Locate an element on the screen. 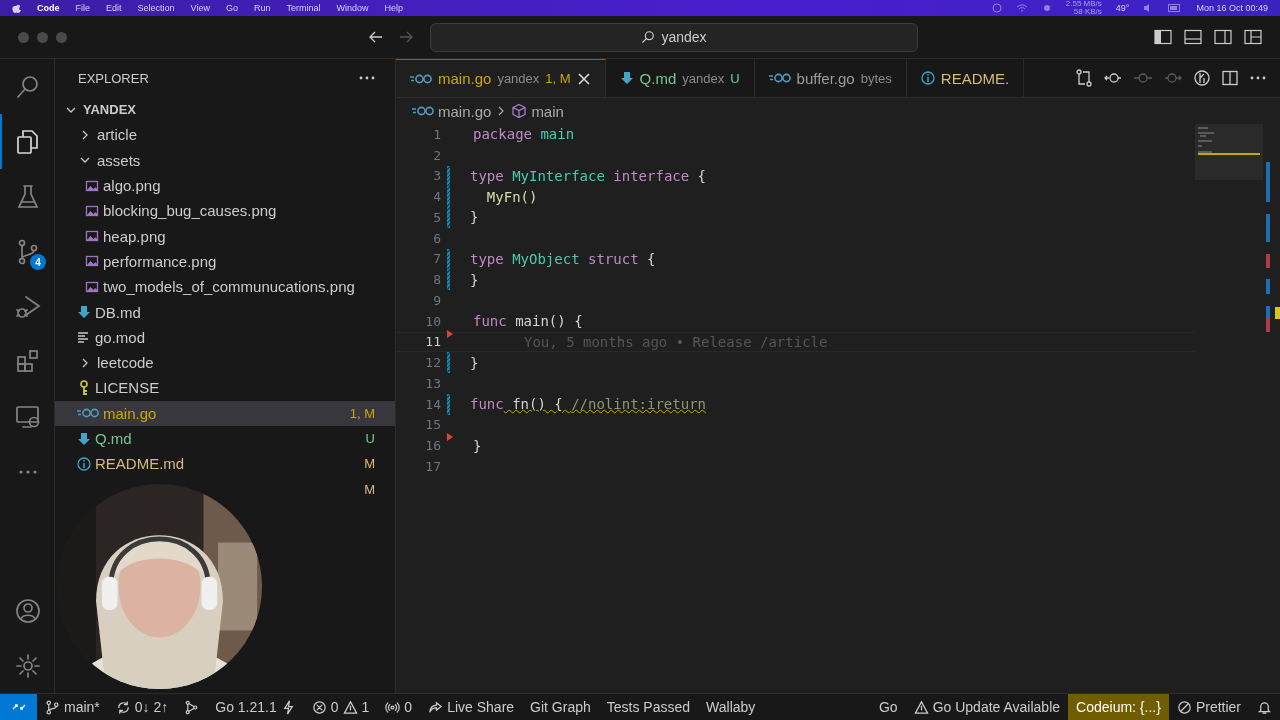 The width and height of the screenshot is (1280, 720). code-line: type MyObject struct { is located at coordinates (563, 258).